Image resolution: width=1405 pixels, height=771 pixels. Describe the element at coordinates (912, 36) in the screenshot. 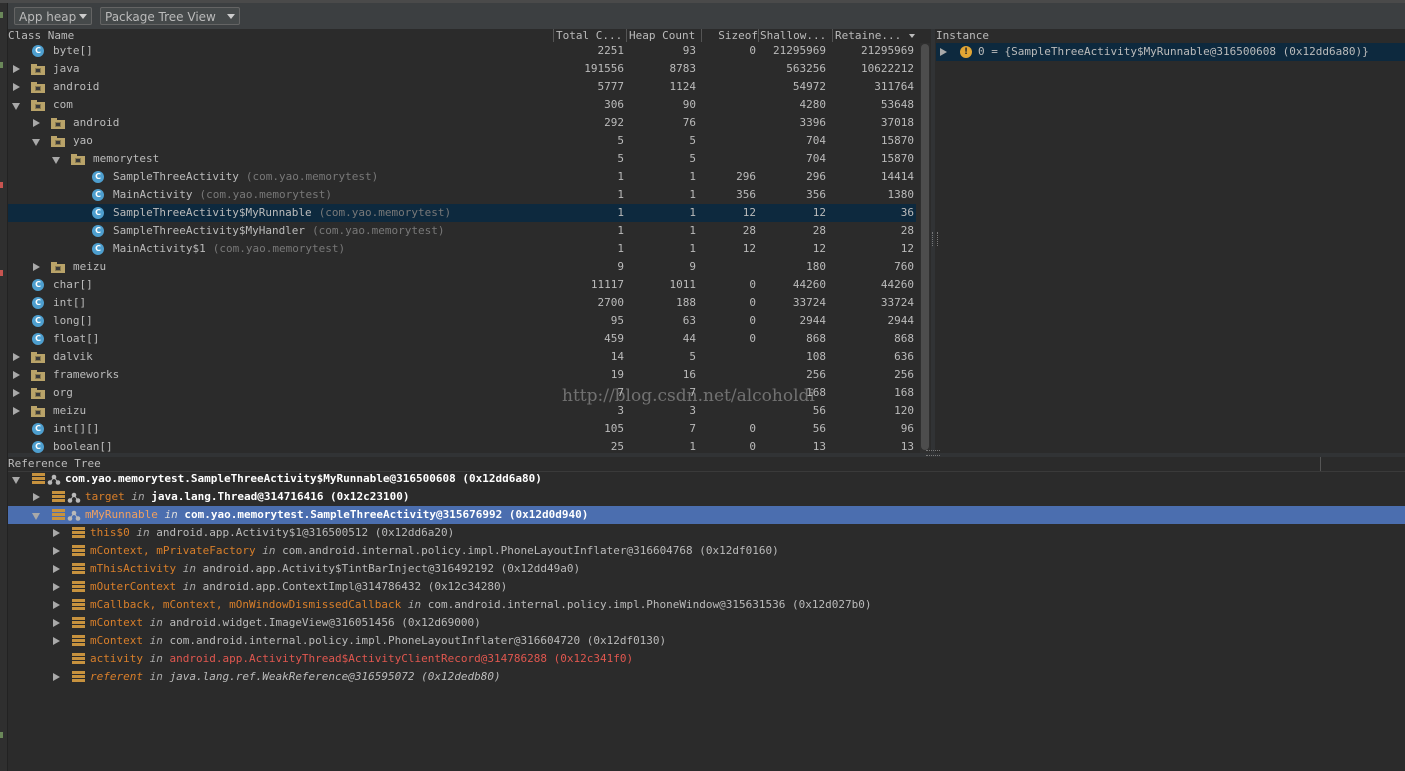

I see `sort-descending-icon` at that location.